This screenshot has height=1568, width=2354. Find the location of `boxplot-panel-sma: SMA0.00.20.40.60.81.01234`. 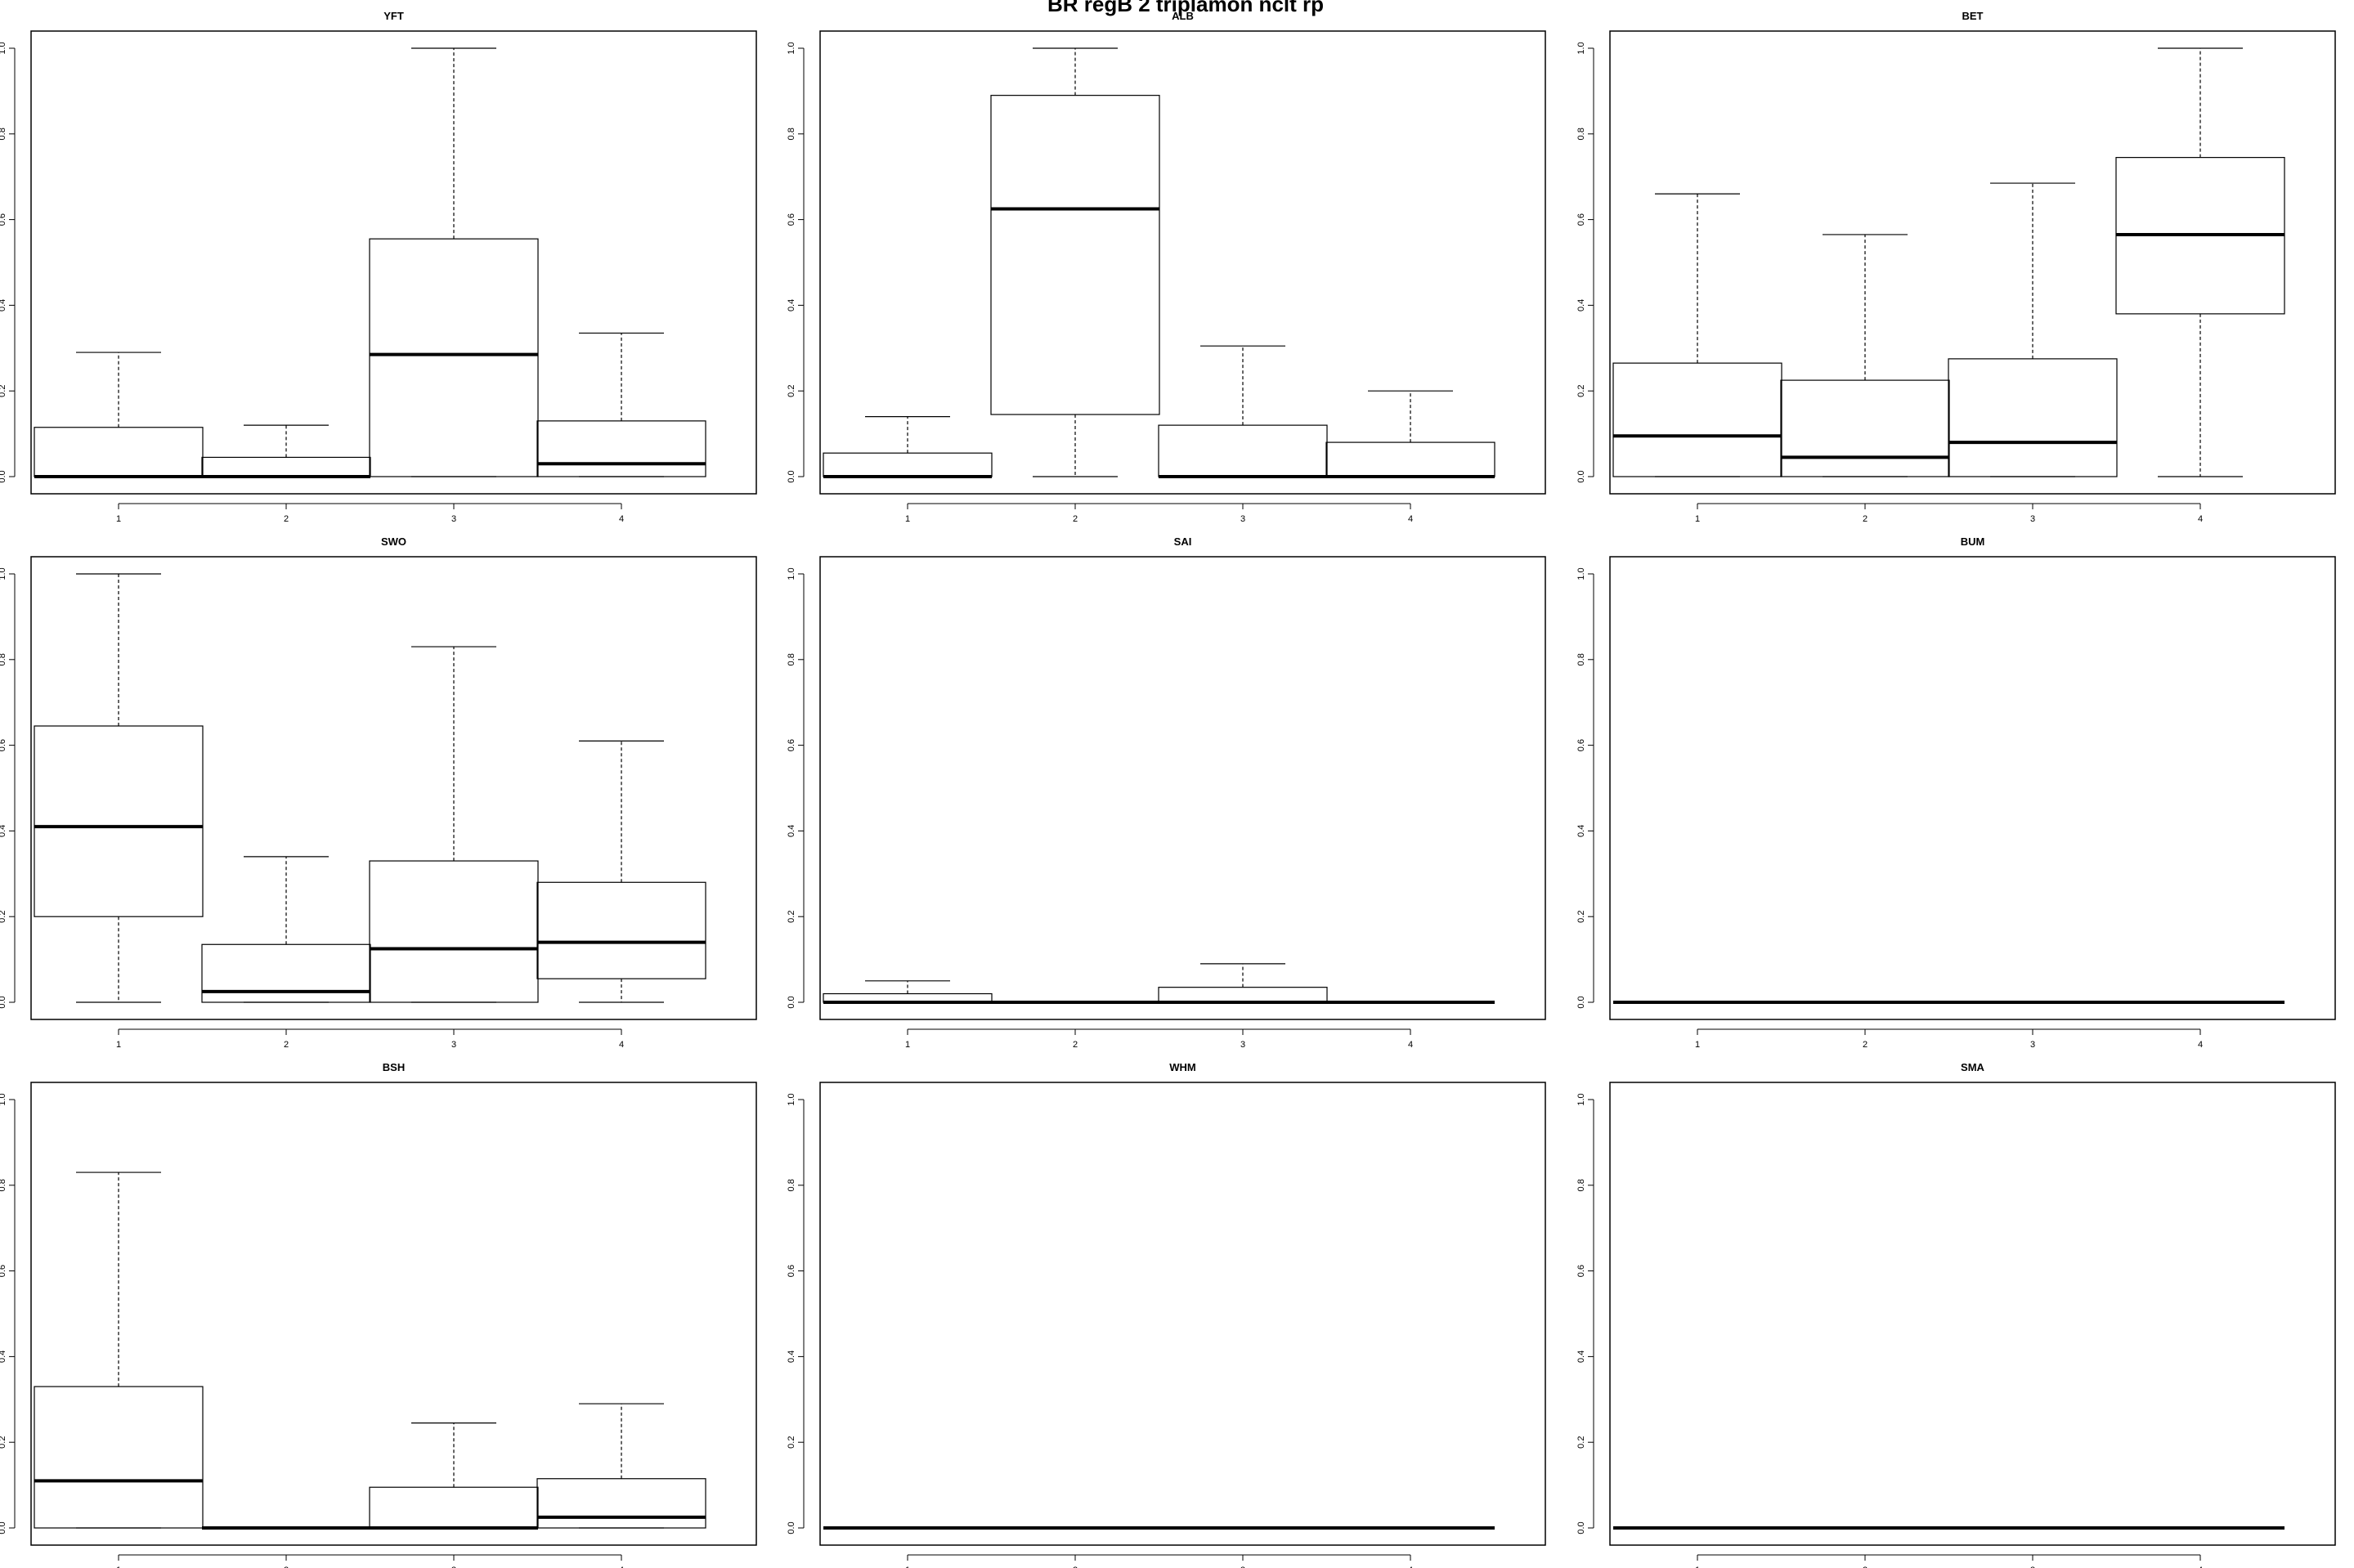

boxplot-panel-sma: SMA0.00.20.40.60.81.01234 is located at coordinates (1956, 1314).